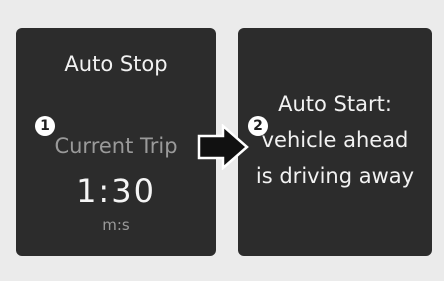 The width and height of the screenshot is (444, 281). Describe the element at coordinates (116, 225) in the screenshot. I see `trip-time-unit: m:s` at that location.